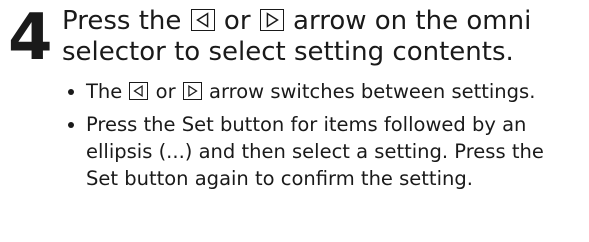  What do you see at coordinates (369, 91) in the screenshot?
I see `bullet-text-3: arrow switches between settings.` at bounding box center [369, 91].